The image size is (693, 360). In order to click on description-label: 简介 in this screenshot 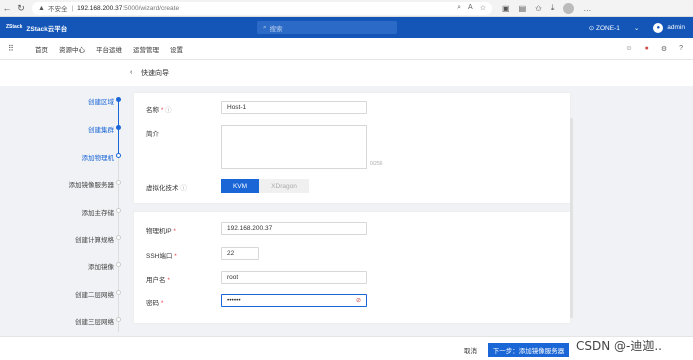, I will do `click(152, 134)`.